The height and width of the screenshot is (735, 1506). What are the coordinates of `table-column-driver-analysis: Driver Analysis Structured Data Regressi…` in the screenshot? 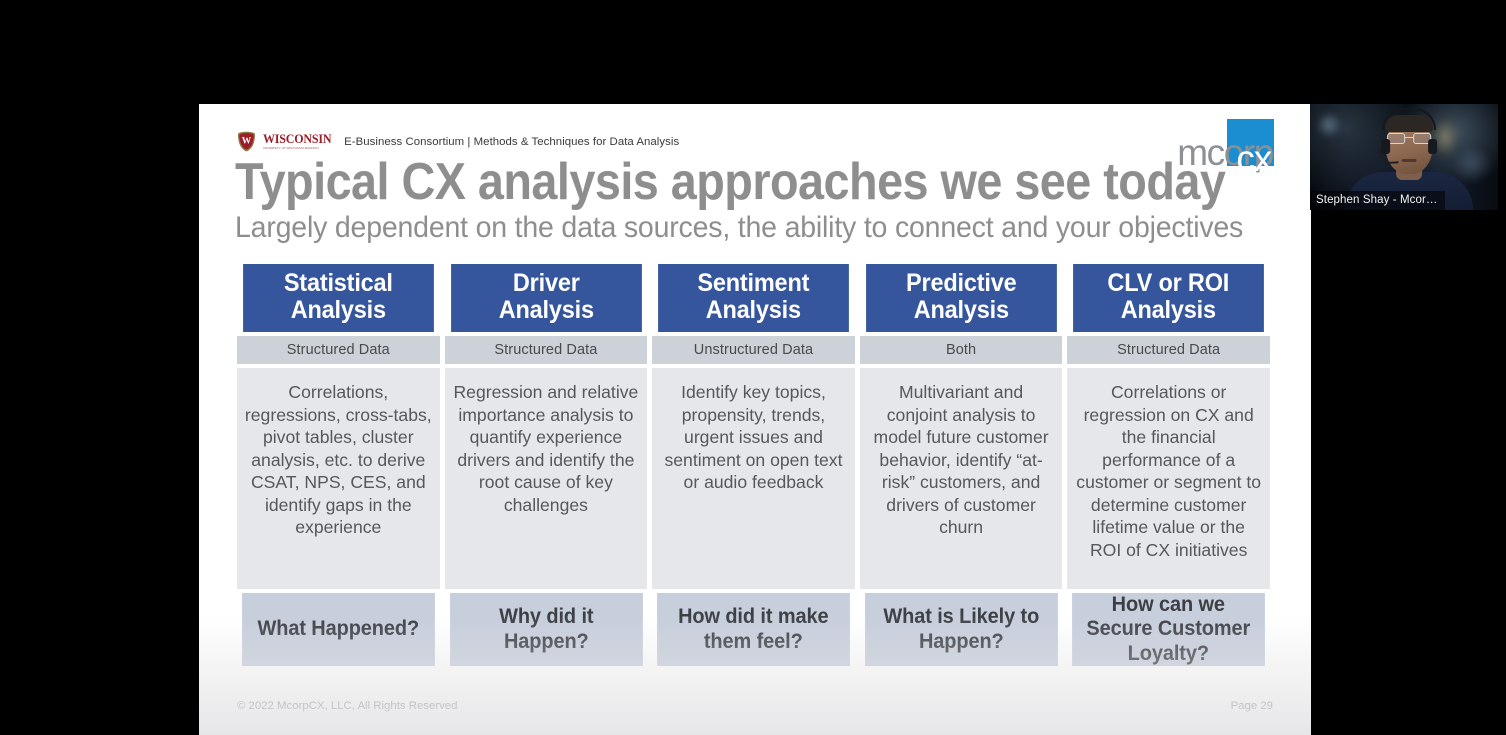 It's located at (546, 465).